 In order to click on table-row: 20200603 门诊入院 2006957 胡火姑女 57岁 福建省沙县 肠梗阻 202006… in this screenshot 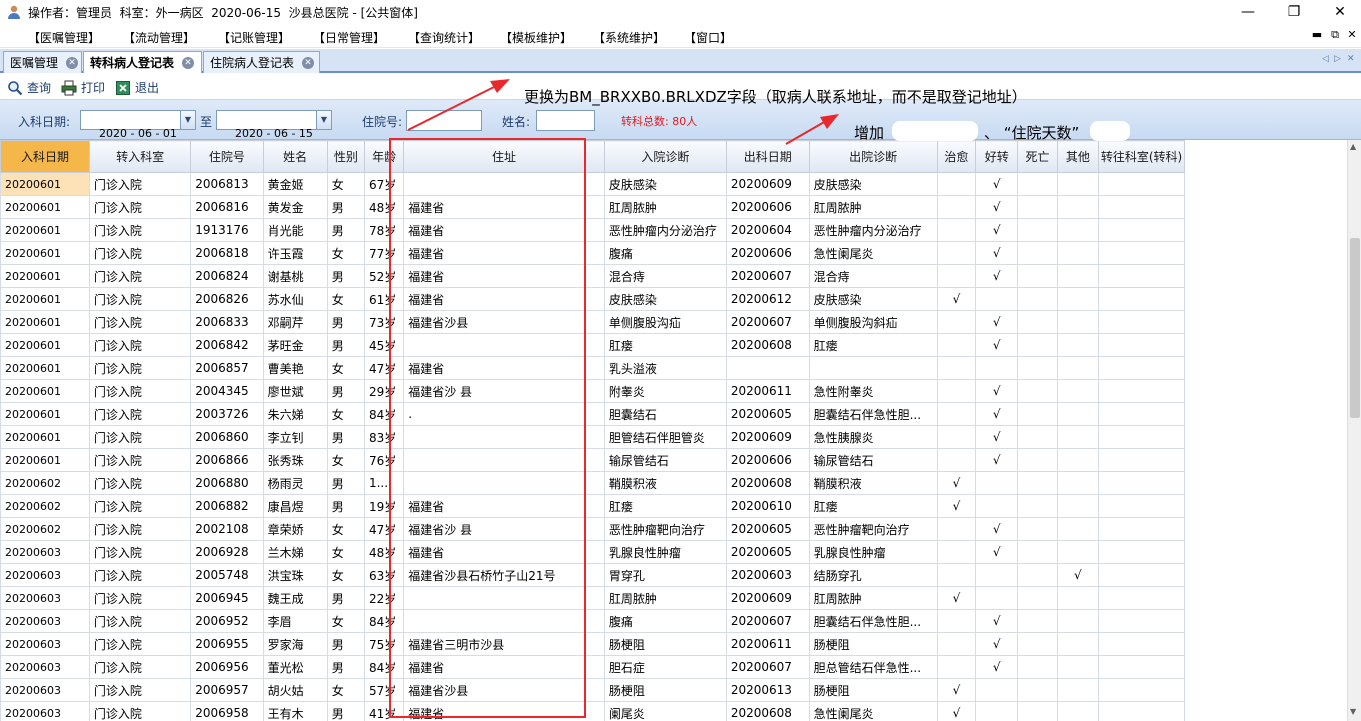, I will do `click(592, 690)`.